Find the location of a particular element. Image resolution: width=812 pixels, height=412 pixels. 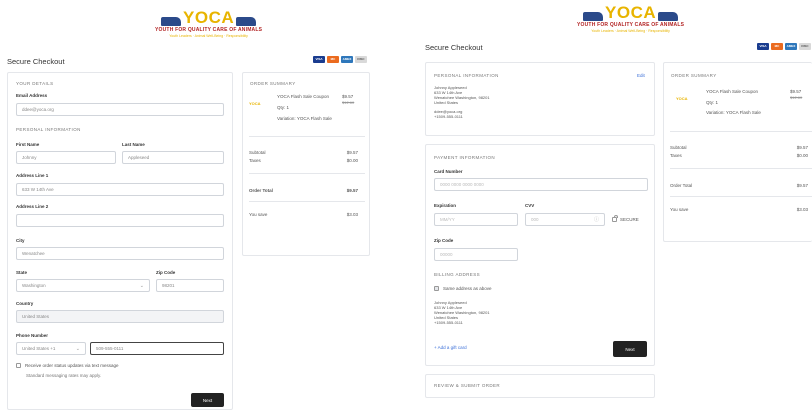

city-field: Wenatchee is located at coordinates (120, 253).